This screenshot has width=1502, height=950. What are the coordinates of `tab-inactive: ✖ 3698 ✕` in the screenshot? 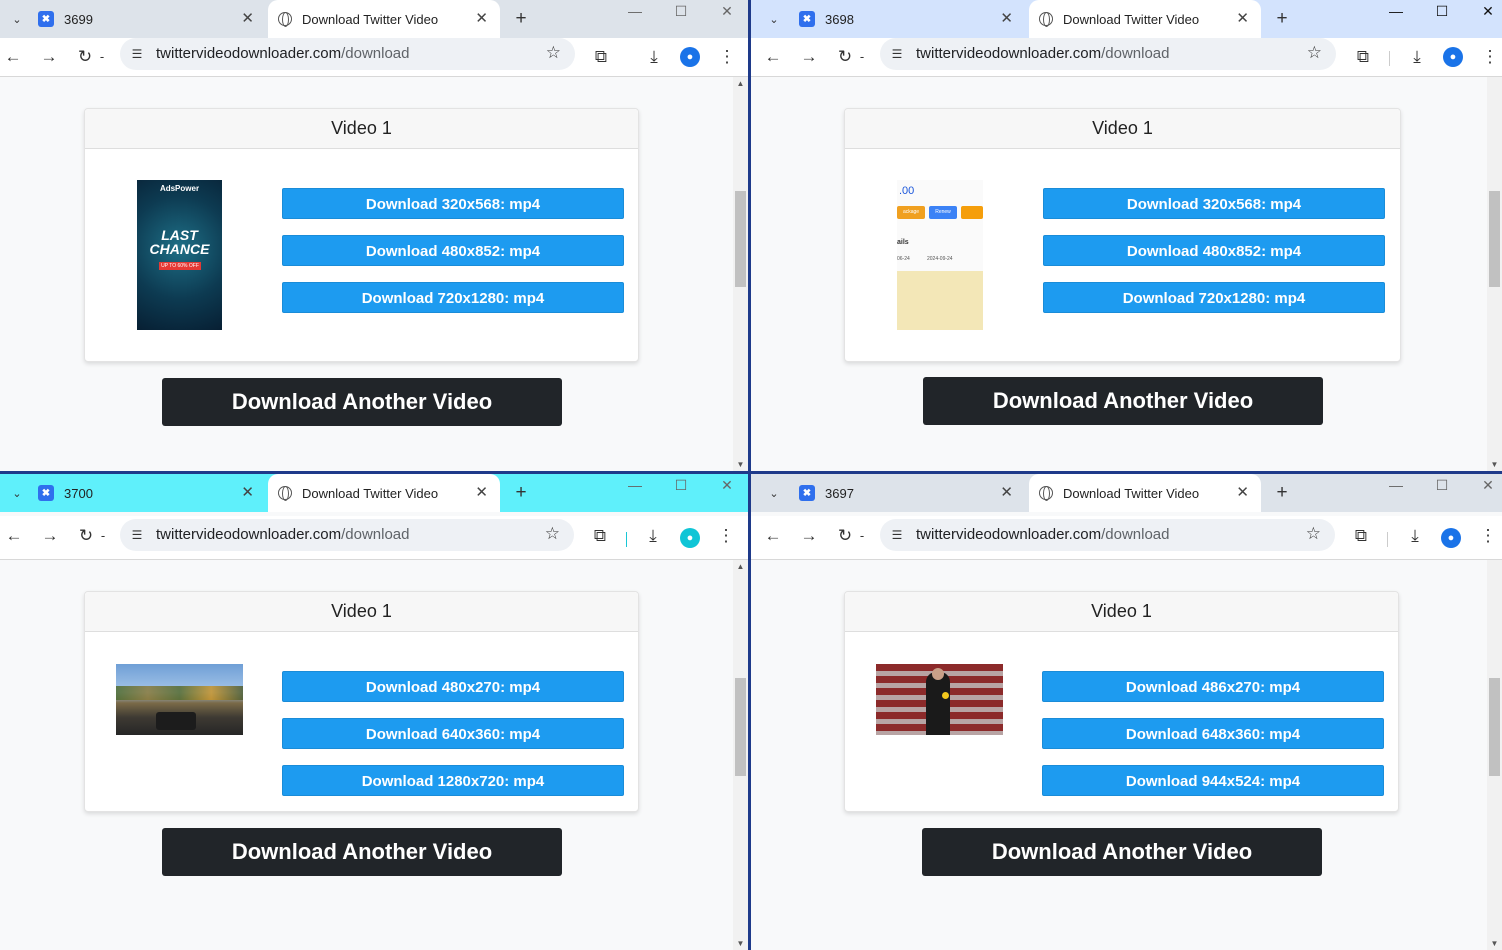 It's located at (912, 19).